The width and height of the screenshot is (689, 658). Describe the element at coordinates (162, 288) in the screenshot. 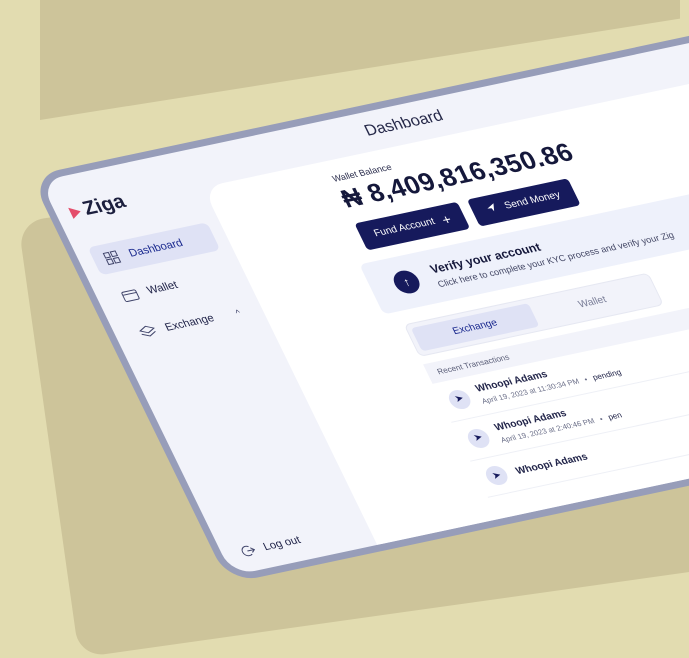

I see `sidebar-item-label: Wallet` at that location.